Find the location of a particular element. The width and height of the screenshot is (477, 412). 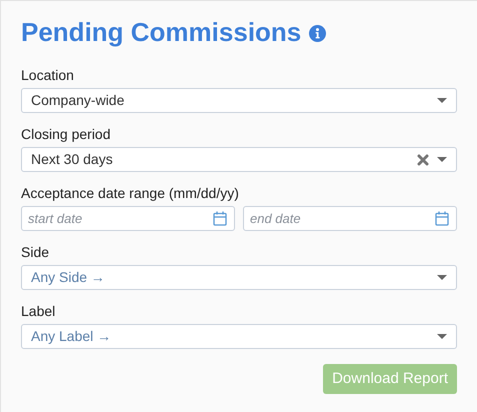

field-label: Side is located at coordinates (35, 252).